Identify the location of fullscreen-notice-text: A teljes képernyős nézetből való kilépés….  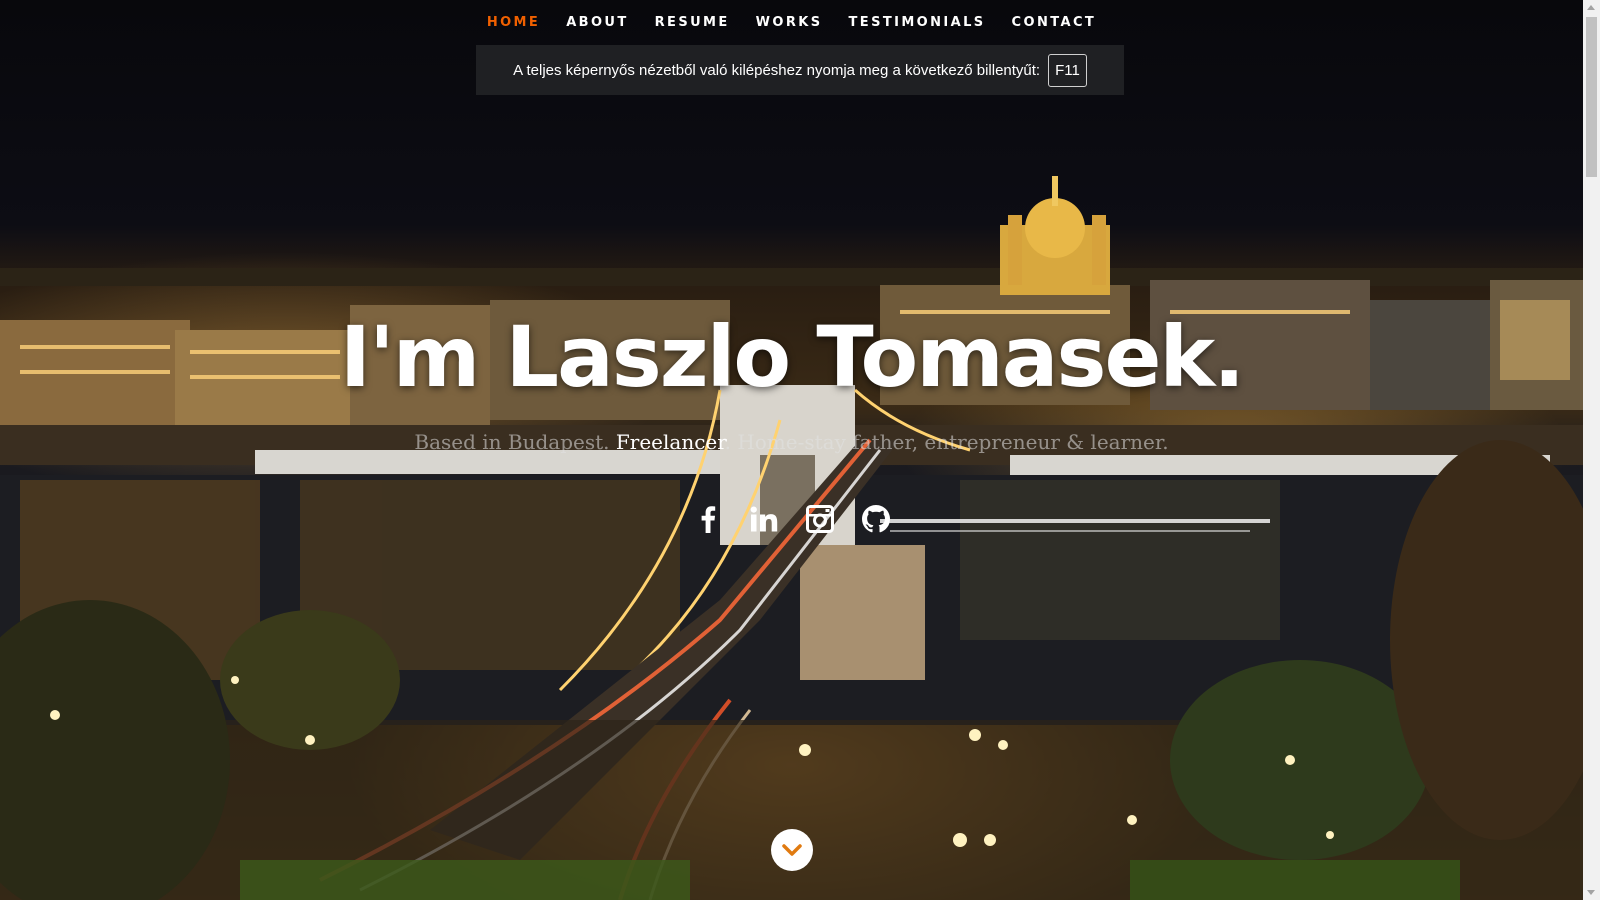
(777, 70).